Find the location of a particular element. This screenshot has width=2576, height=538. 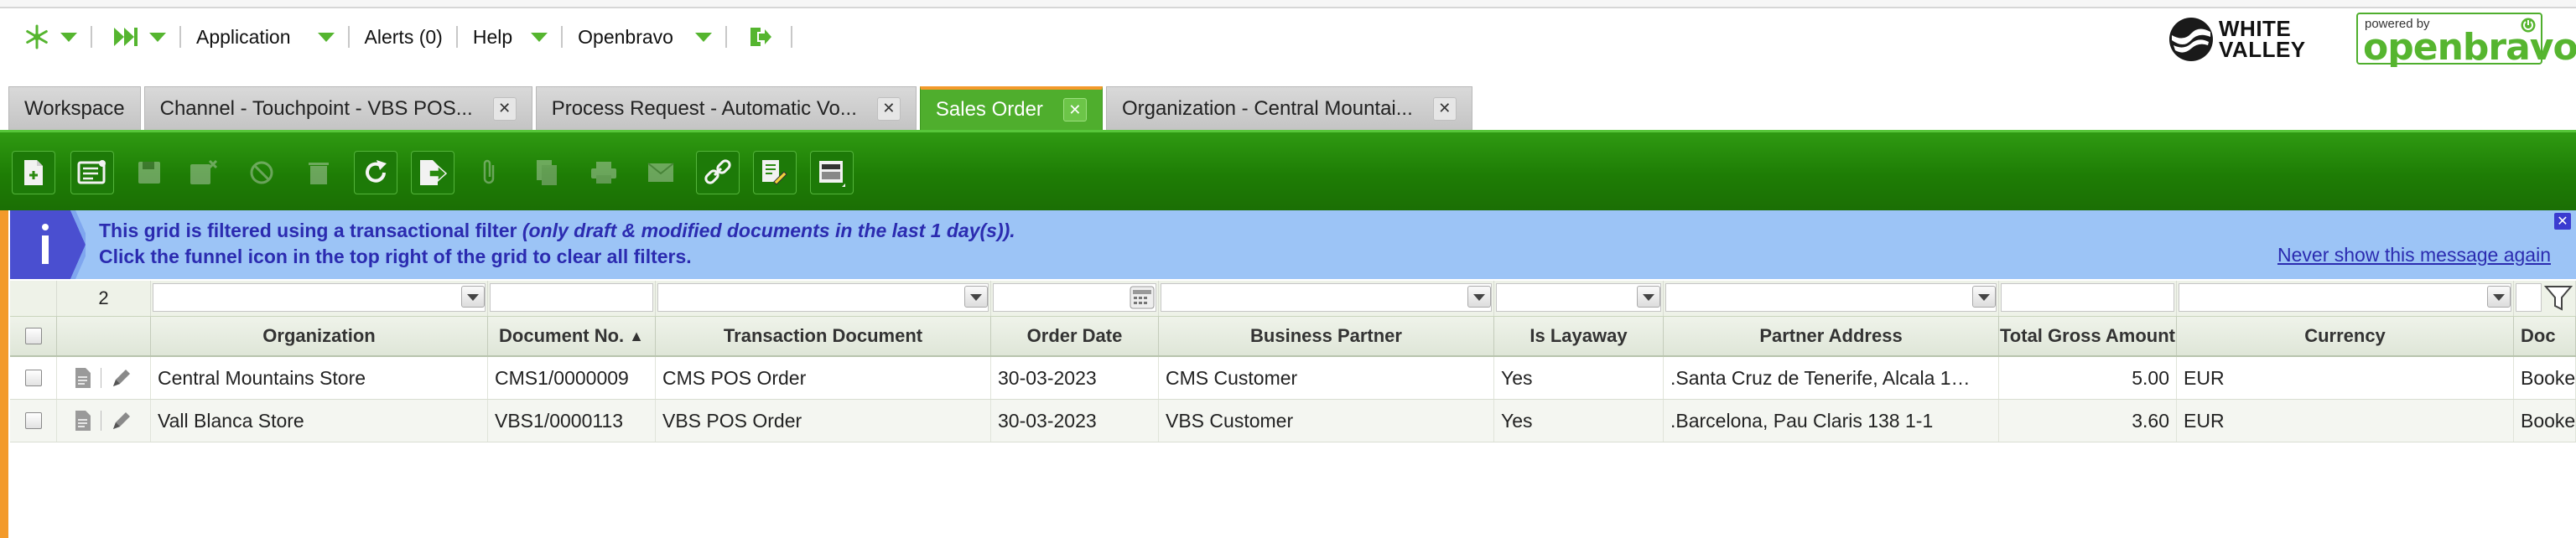

filter-input-partner-address is located at coordinates (1831, 297).